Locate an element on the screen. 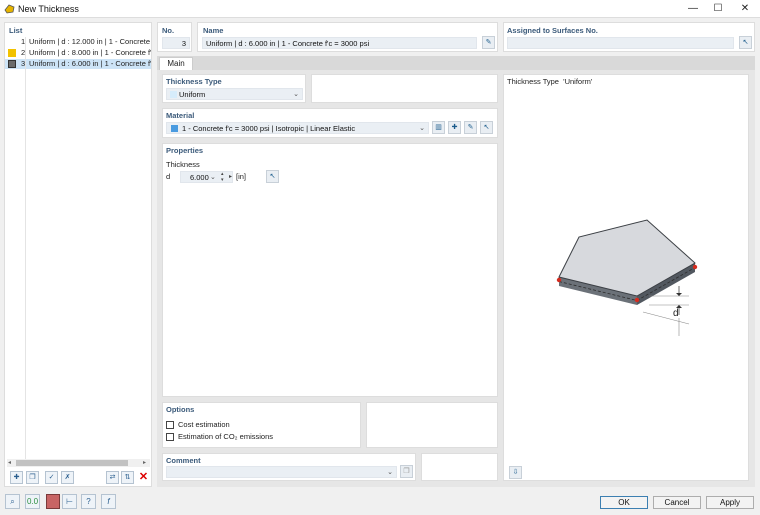  search-icon: ⌕ is located at coordinates (12, 501).